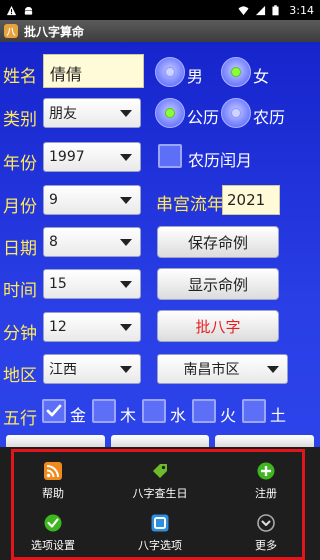 The width and height of the screenshot is (320, 560). I want to click on calendar-solar-radio, so click(170, 113).